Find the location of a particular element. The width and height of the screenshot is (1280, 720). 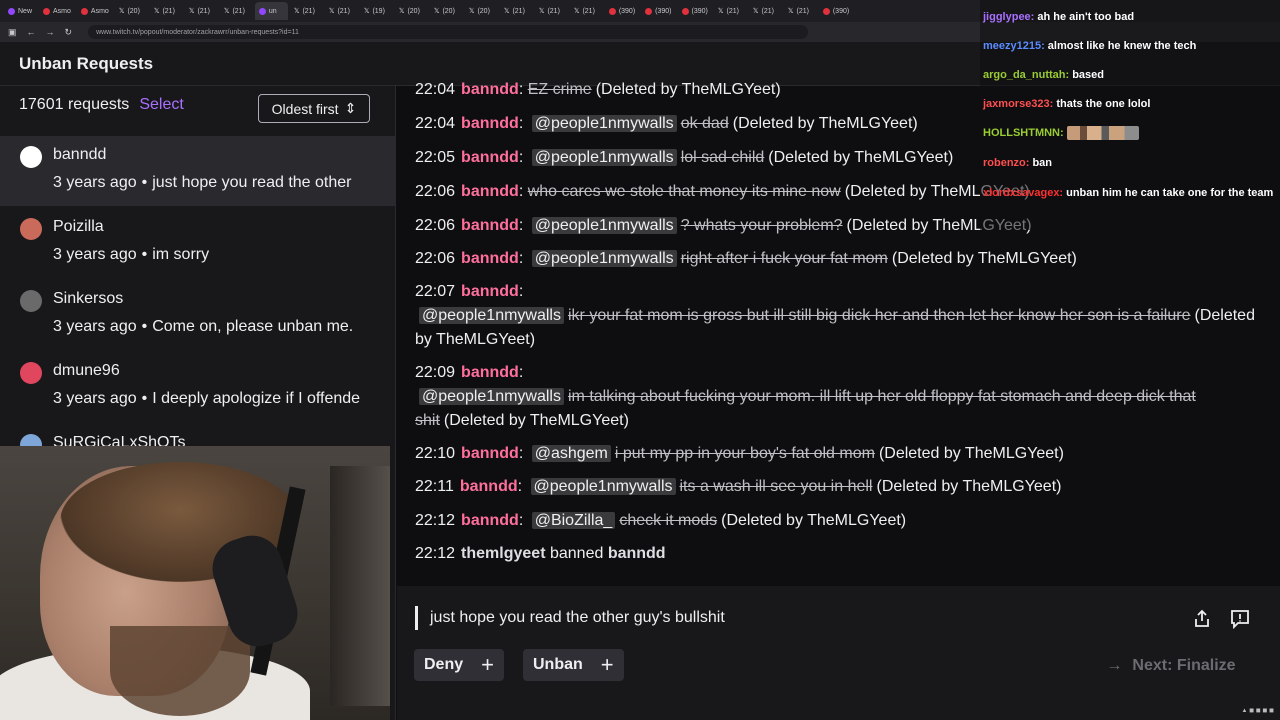

ban-action: banned is located at coordinates (576, 553).